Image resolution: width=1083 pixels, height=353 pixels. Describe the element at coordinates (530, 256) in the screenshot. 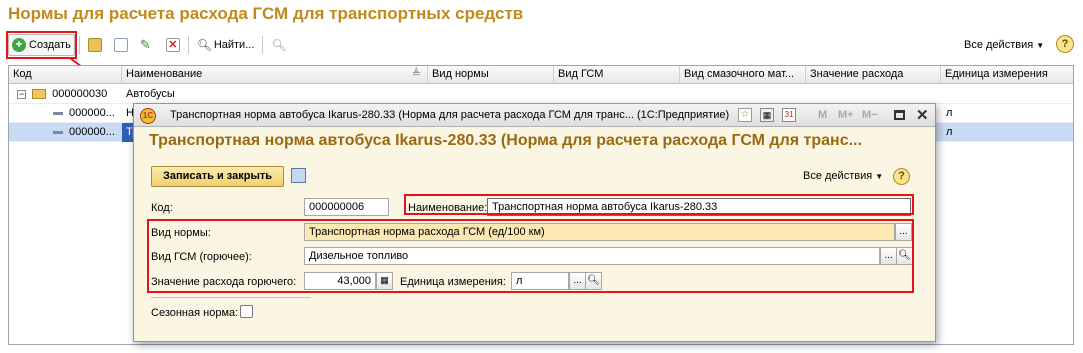

I see `highlight-fields` at that location.